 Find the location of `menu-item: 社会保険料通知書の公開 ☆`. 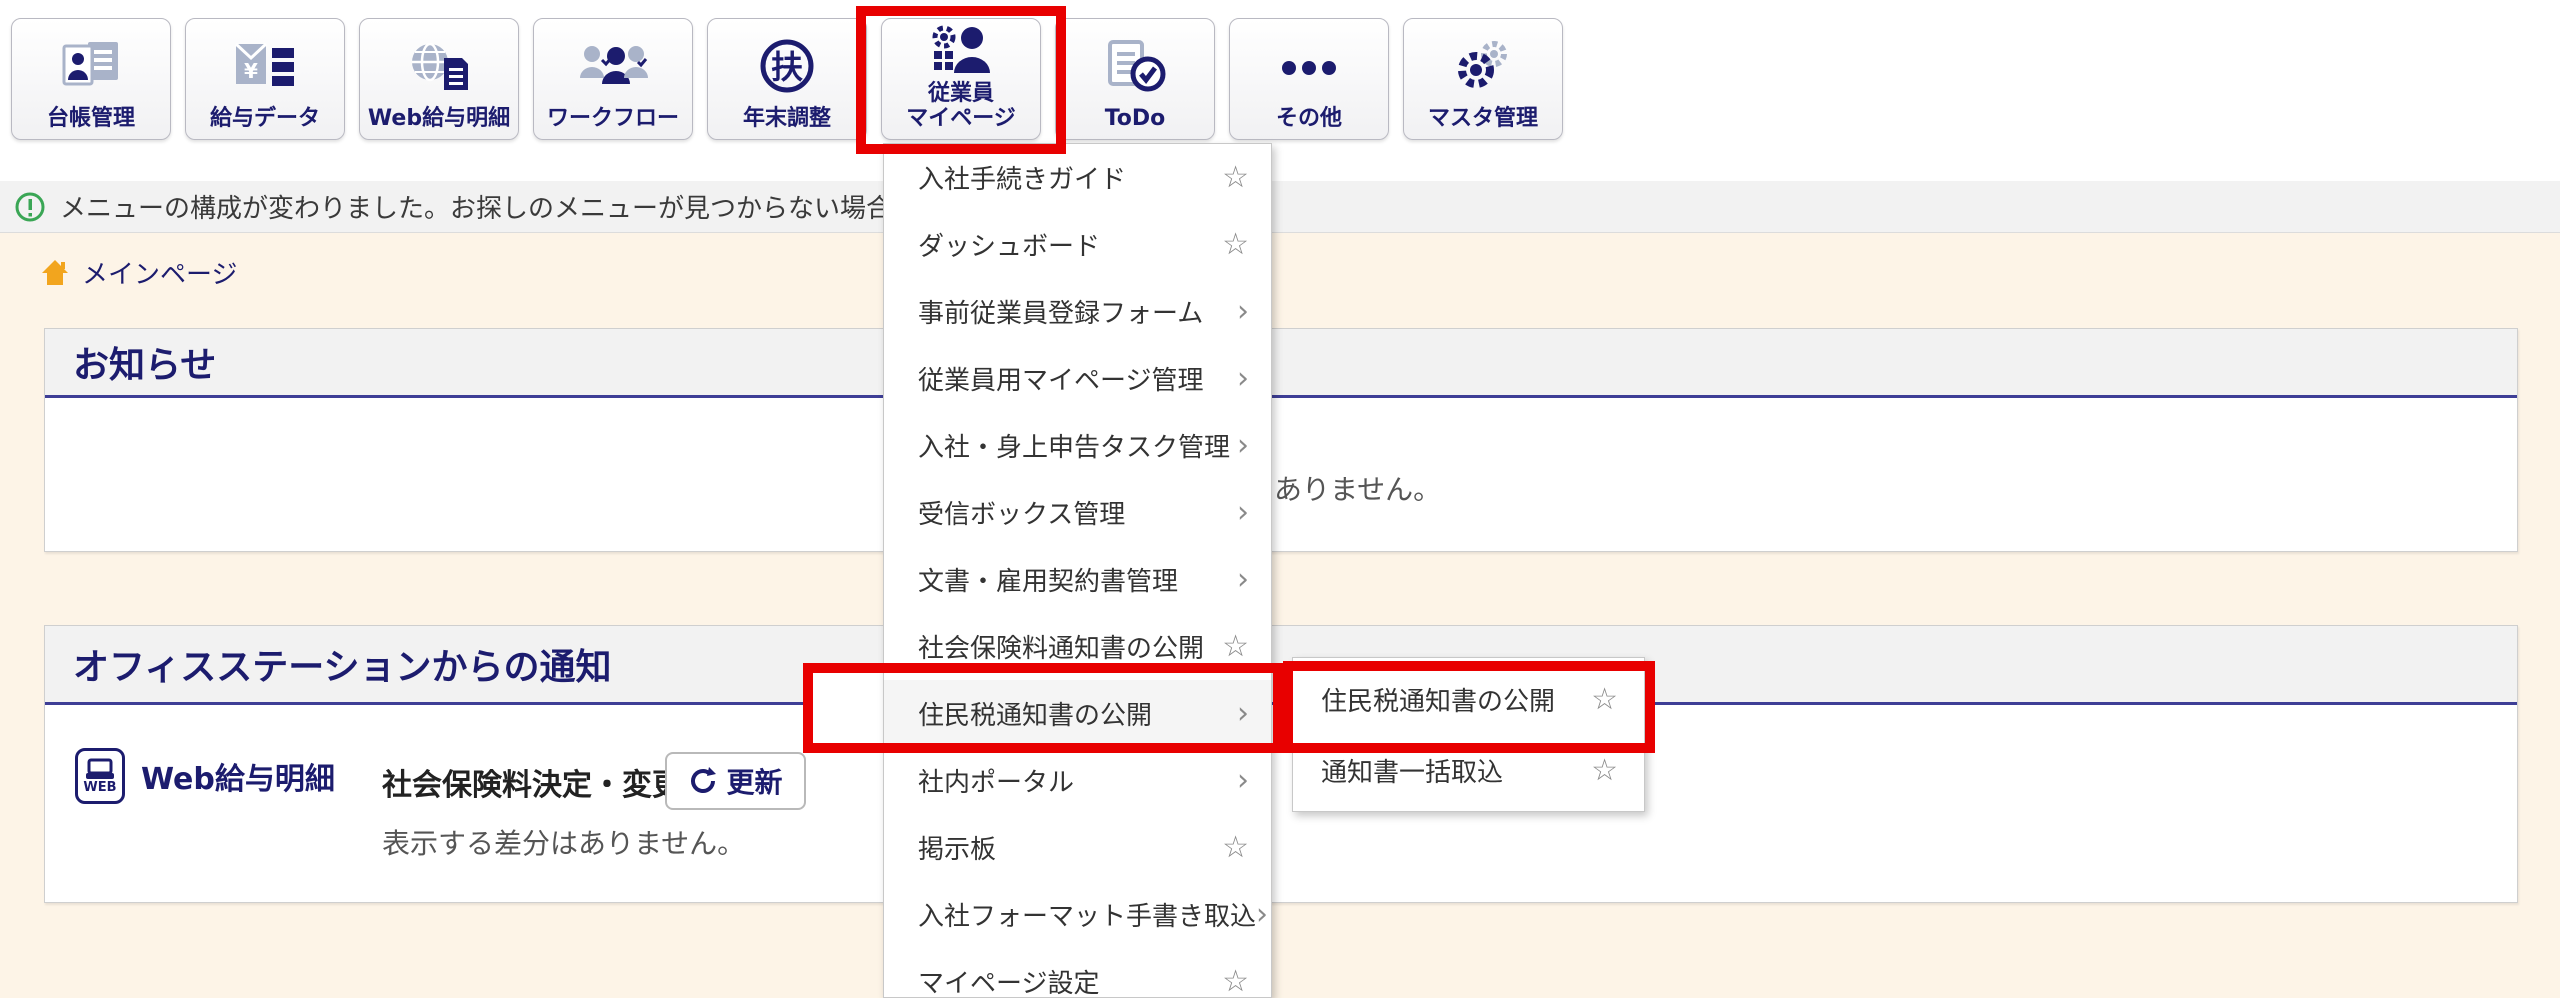

menu-item: 社会保険料通知書の公開 ☆ is located at coordinates (1077, 646).